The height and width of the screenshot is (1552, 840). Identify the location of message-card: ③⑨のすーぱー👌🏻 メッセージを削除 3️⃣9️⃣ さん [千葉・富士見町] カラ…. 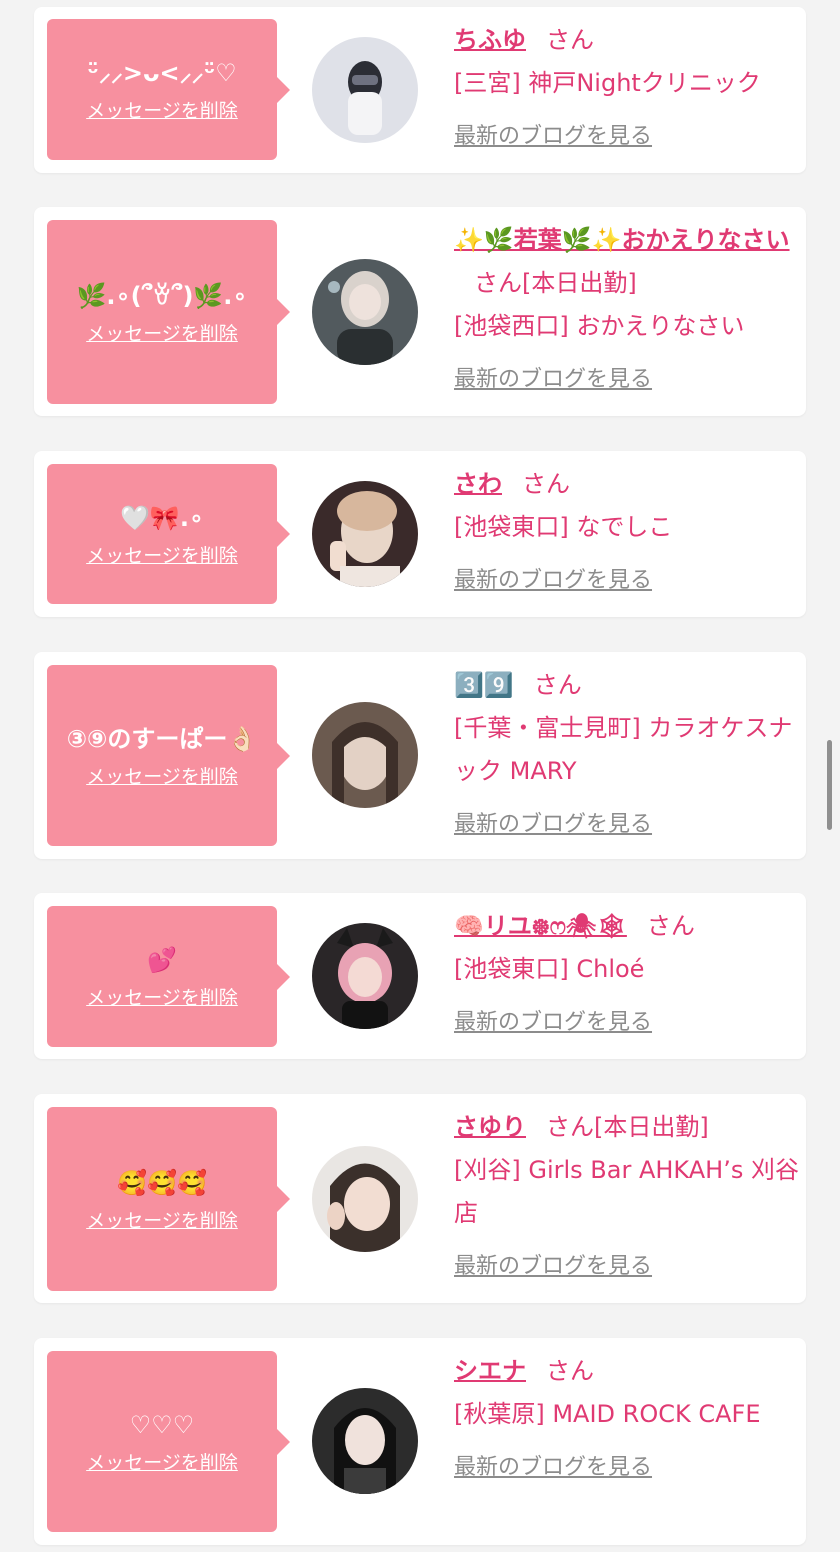
(420, 755).